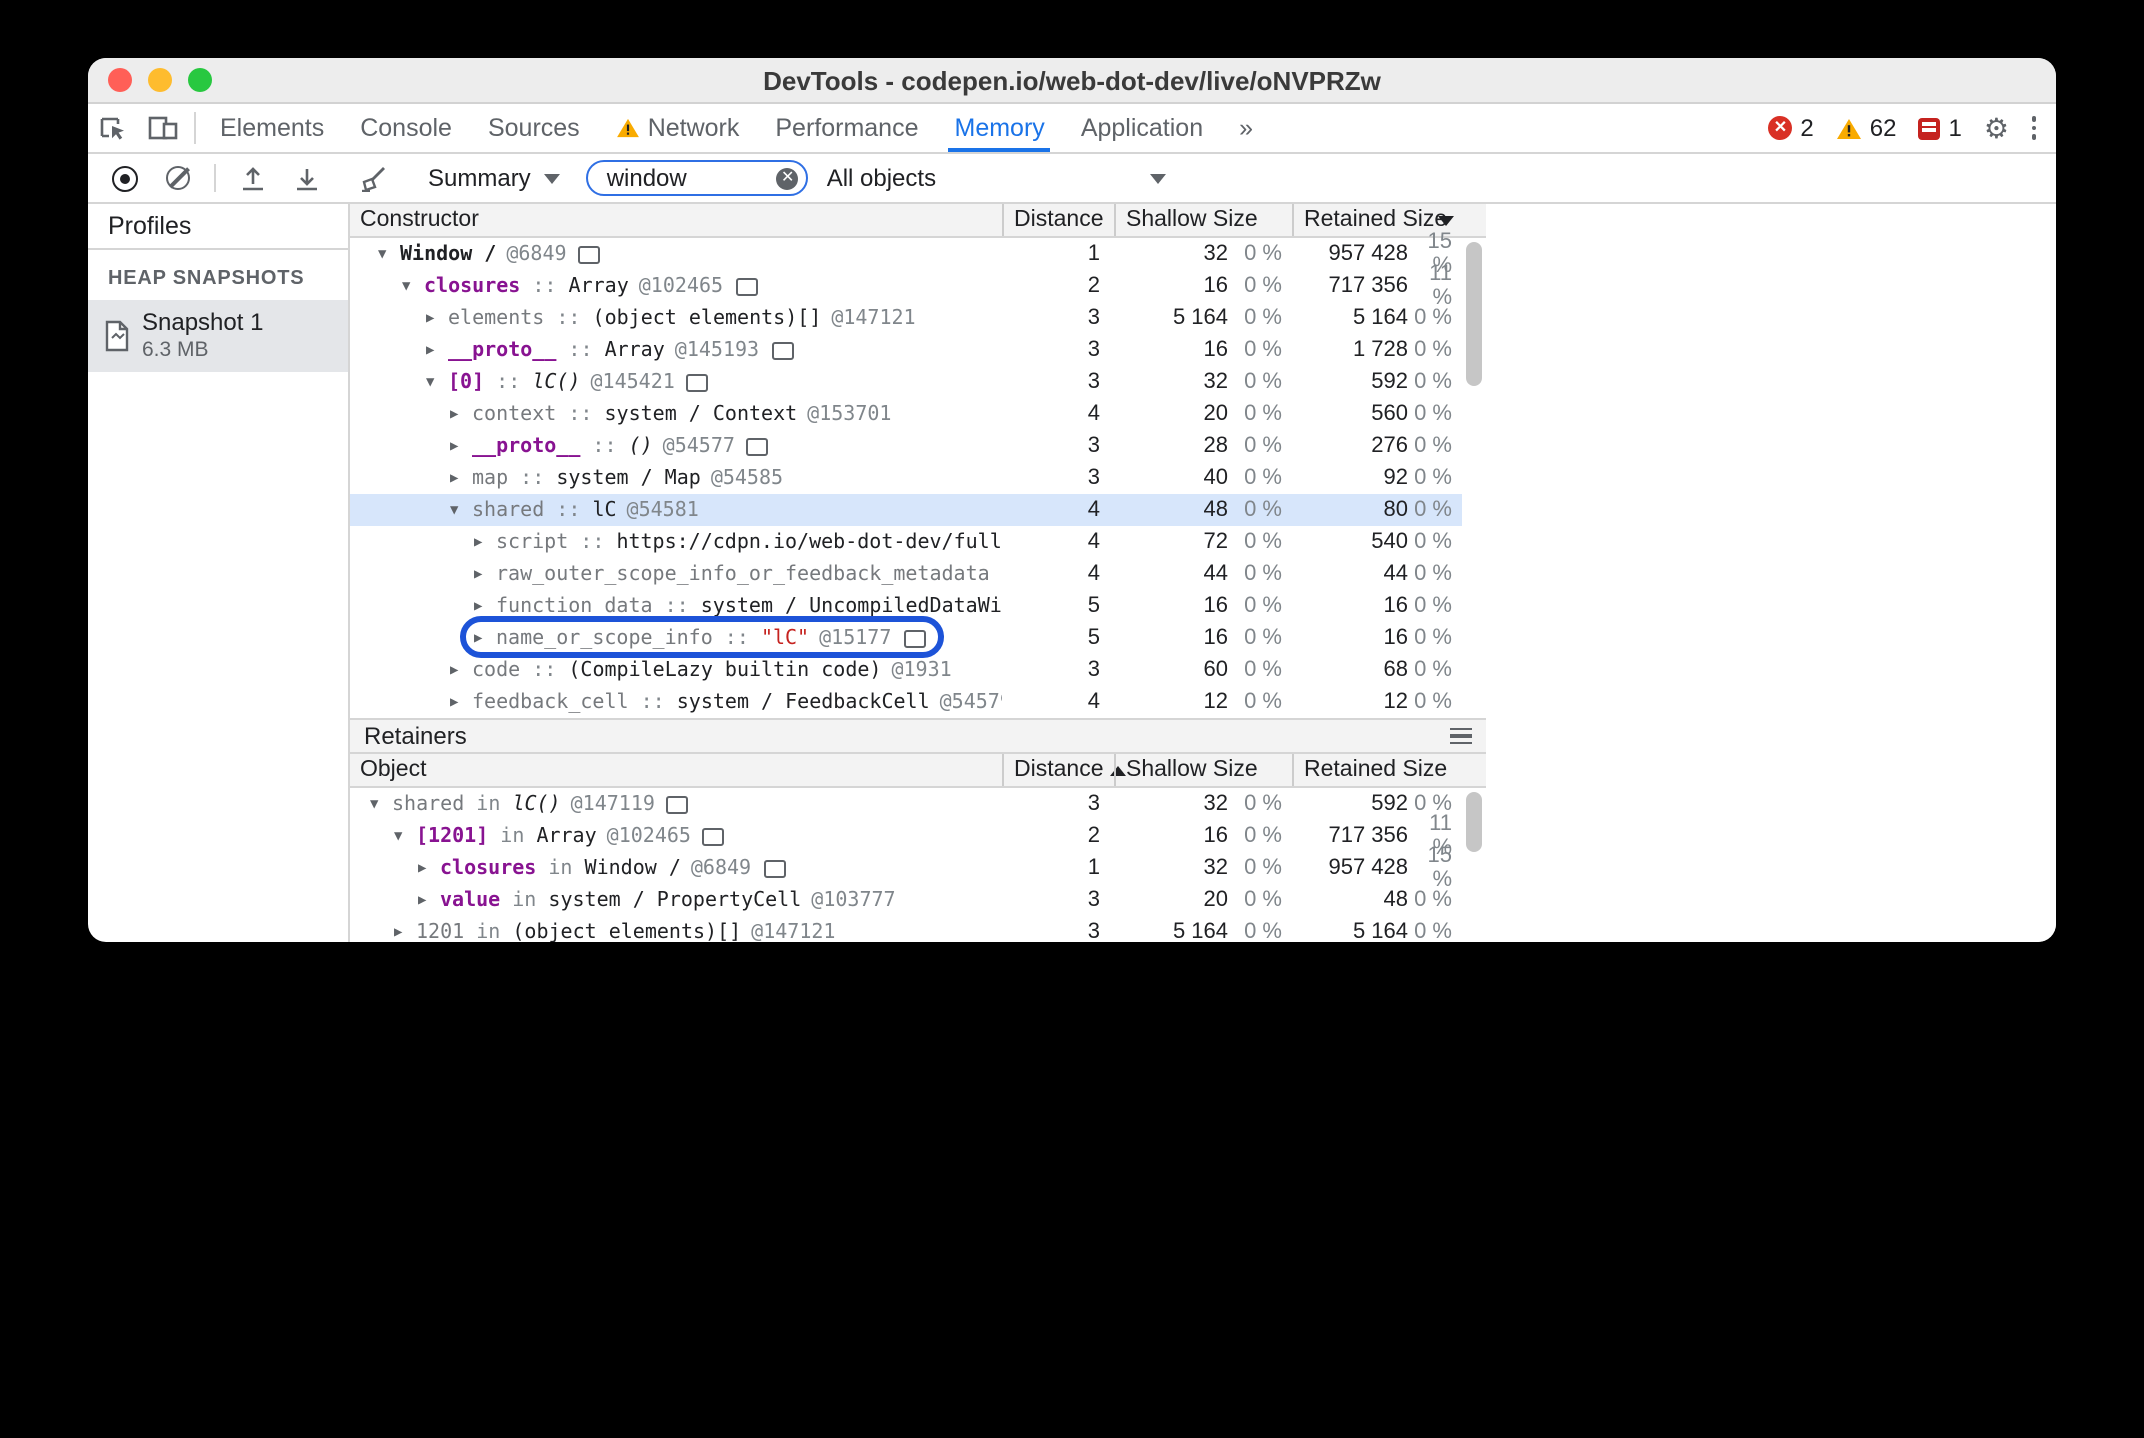 This screenshot has width=2144, height=1438. I want to click on column-header-constructor: Constructor, so click(676, 220).